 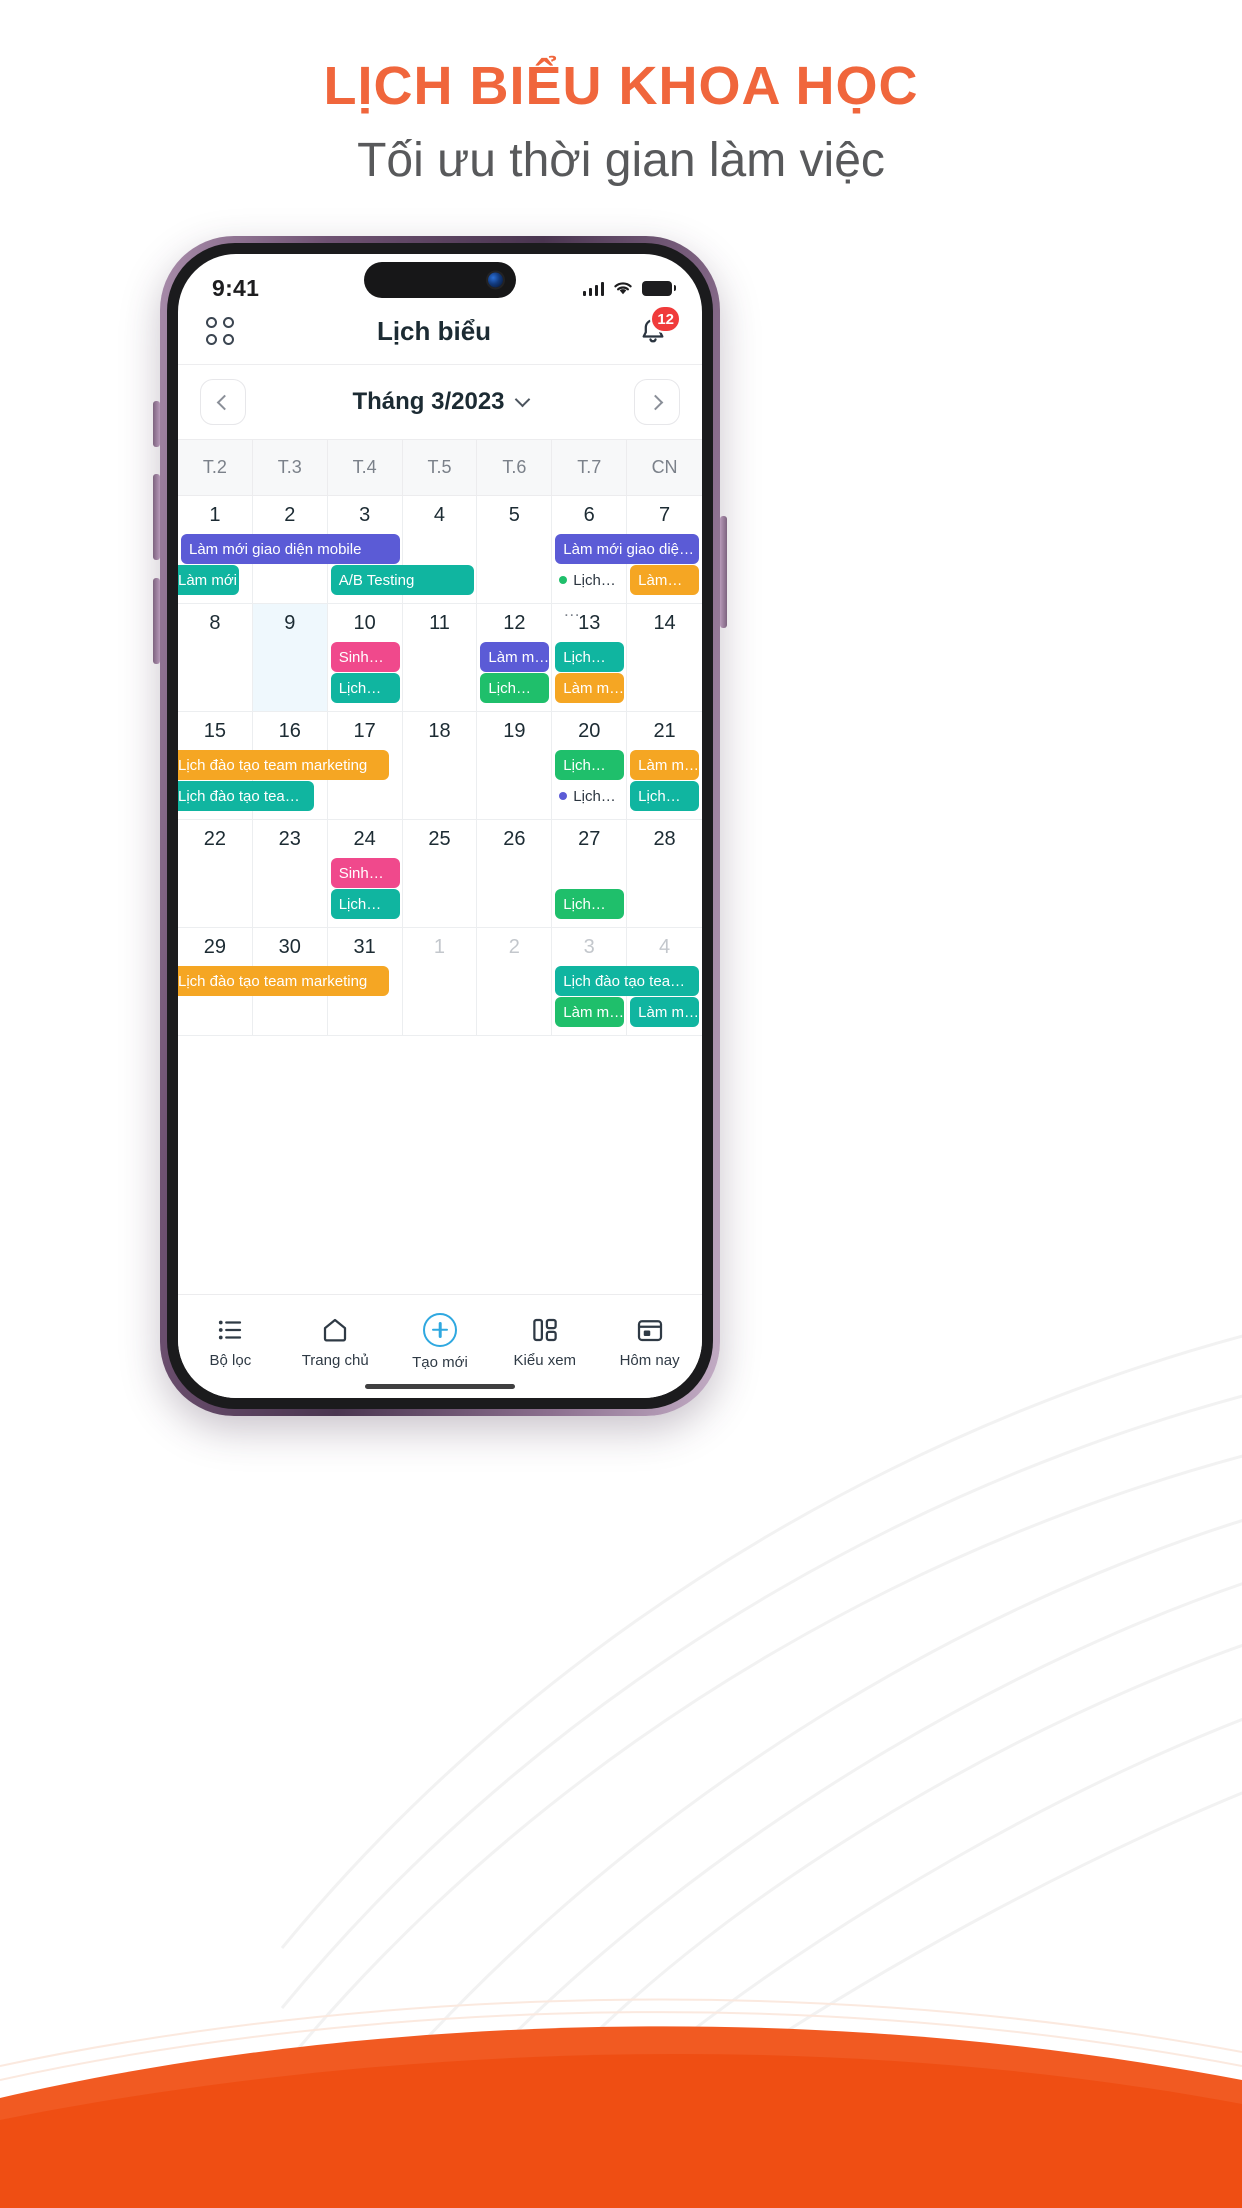 I want to click on day-number: 4, so click(x=439, y=515).